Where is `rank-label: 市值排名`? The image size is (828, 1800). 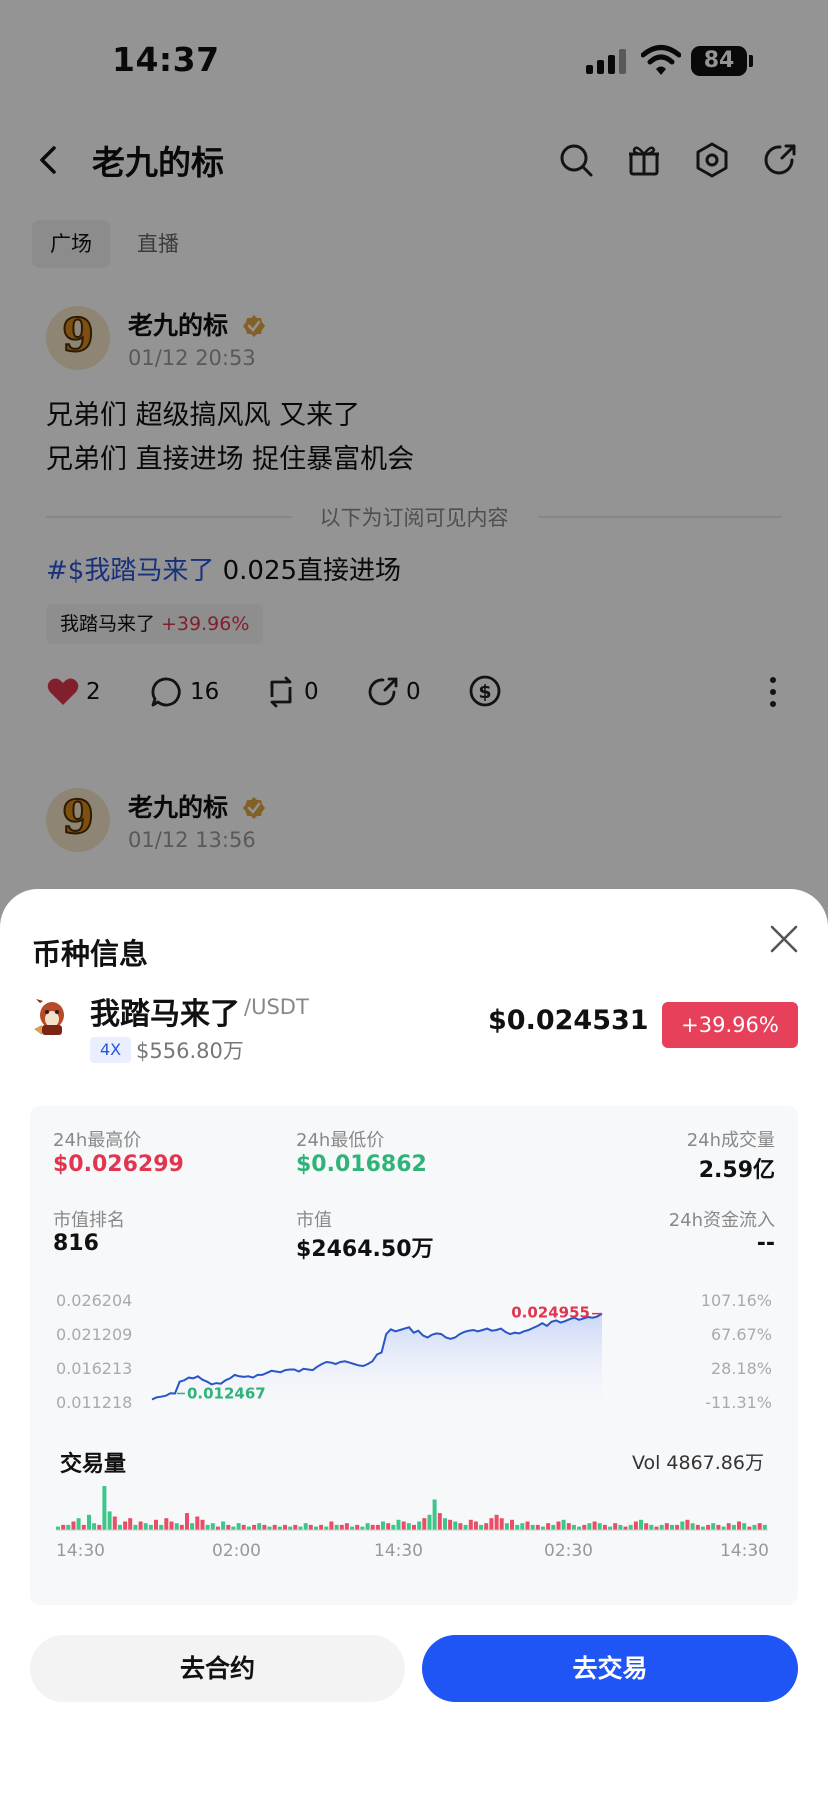 rank-label: 市值排名 is located at coordinates (89, 1220).